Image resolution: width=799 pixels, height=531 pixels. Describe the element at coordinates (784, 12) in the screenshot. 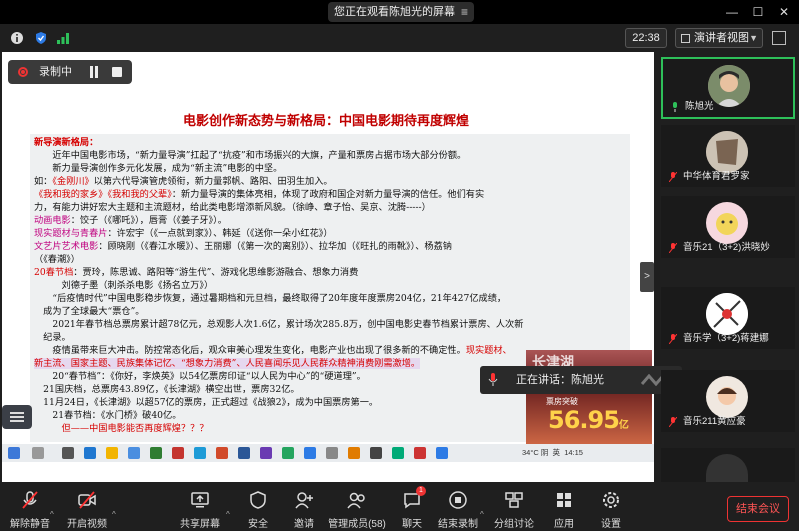

I see `close-icon: ✕` at that location.